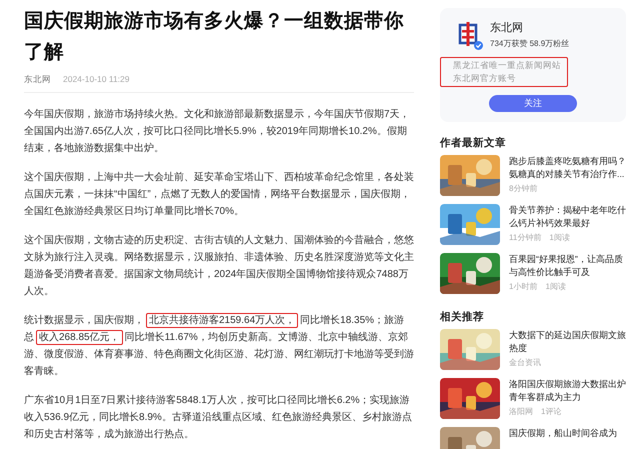 The height and width of the screenshot is (449, 640). What do you see at coordinates (485, 78) in the screenshot?
I see `description-line: 东北网官方账号` at bounding box center [485, 78].